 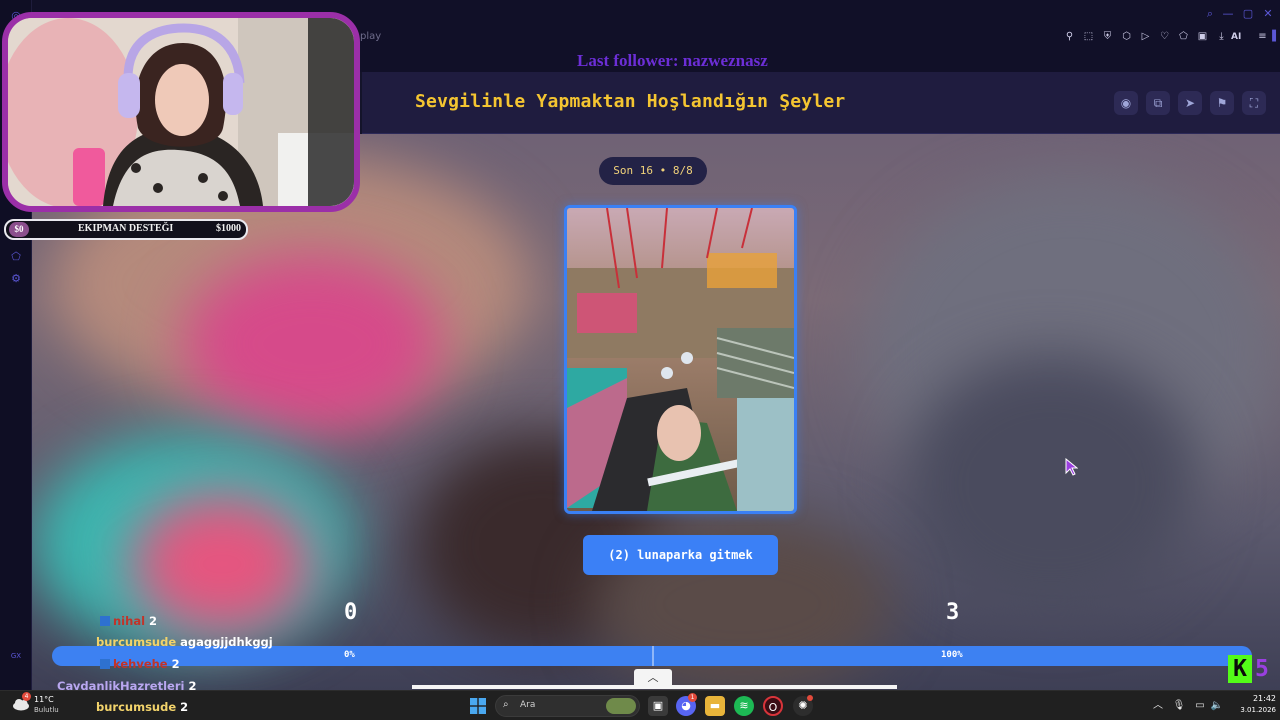 I want to click on flag-icon: ⚑, so click(x=1222, y=103).